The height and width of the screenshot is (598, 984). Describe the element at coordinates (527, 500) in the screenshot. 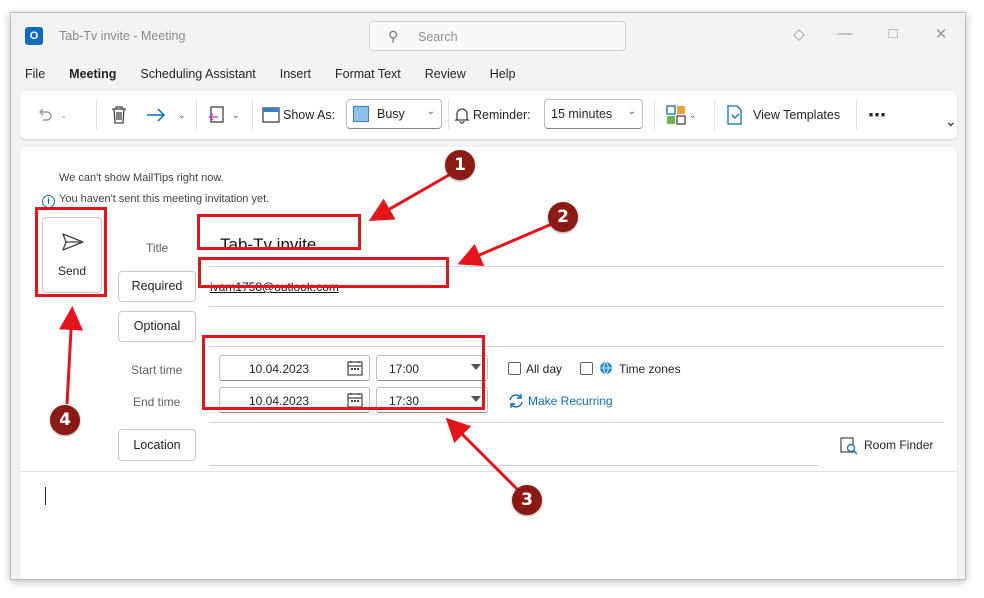

I see `annotation-badge-3: 3` at that location.